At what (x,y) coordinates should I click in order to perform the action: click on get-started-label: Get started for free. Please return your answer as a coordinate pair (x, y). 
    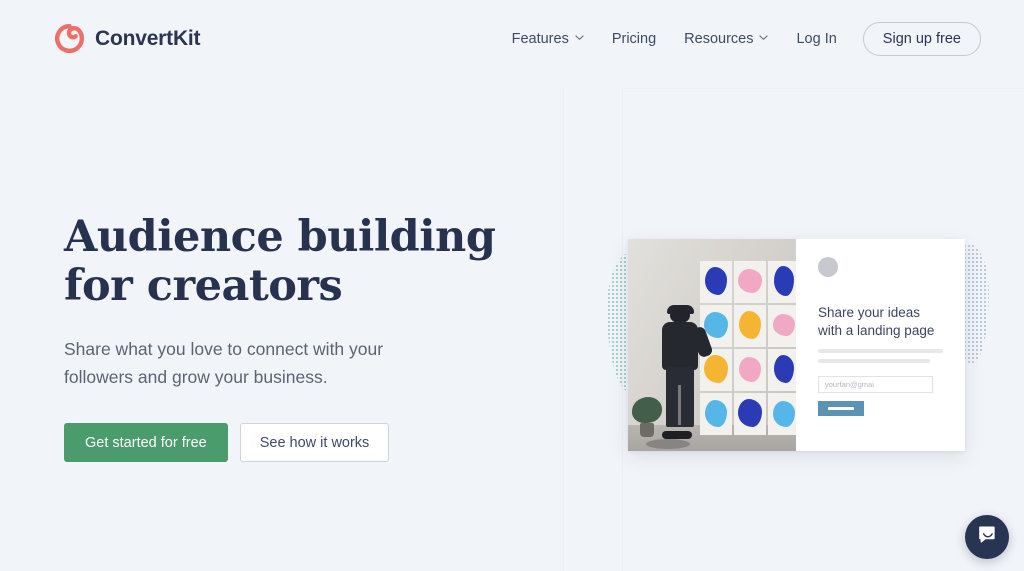
    Looking at the image, I should click on (146, 442).